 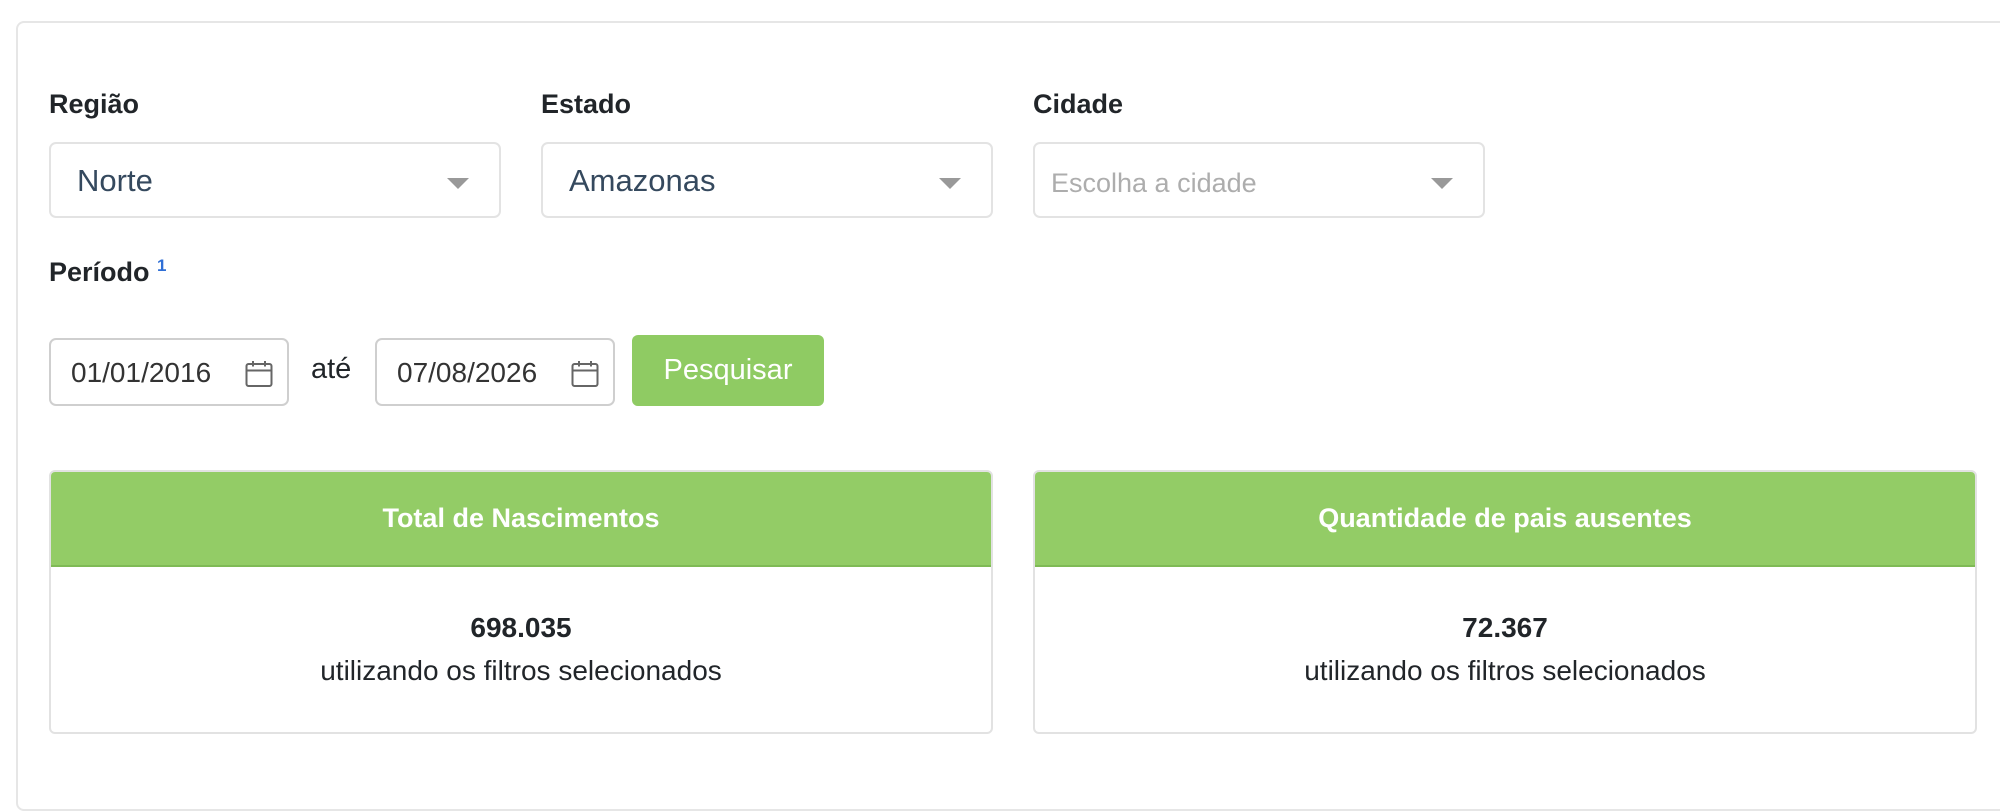 What do you see at coordinates (1154, 183) in the screenshot?
I see `cidade-placeholder: Escolha a cidade` at bounding box center [1154, 183].